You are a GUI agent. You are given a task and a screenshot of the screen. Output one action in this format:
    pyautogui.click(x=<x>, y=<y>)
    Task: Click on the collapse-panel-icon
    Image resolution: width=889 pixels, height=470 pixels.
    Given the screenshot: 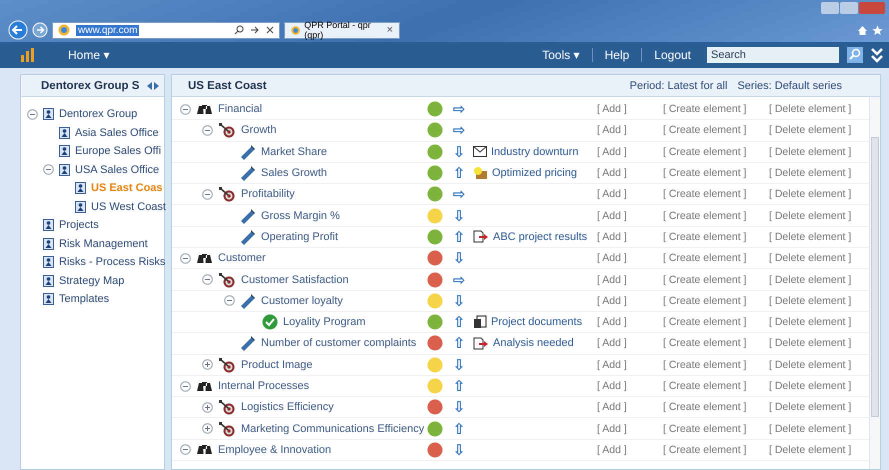 What is the action you would take?
    pyautogui.click(x=153, y=85)
    